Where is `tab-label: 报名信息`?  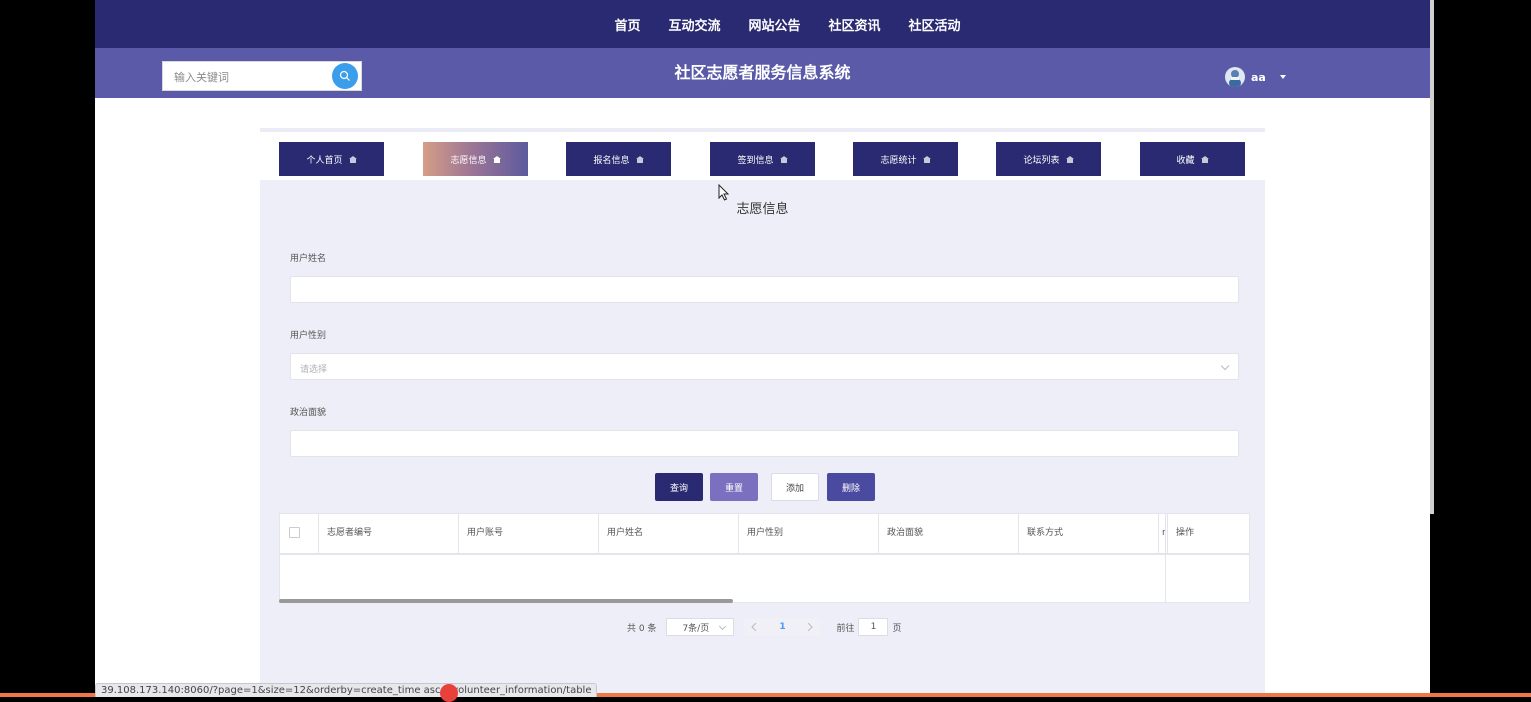 tab-label: 报名信息 is located at coordinates (611, 160).